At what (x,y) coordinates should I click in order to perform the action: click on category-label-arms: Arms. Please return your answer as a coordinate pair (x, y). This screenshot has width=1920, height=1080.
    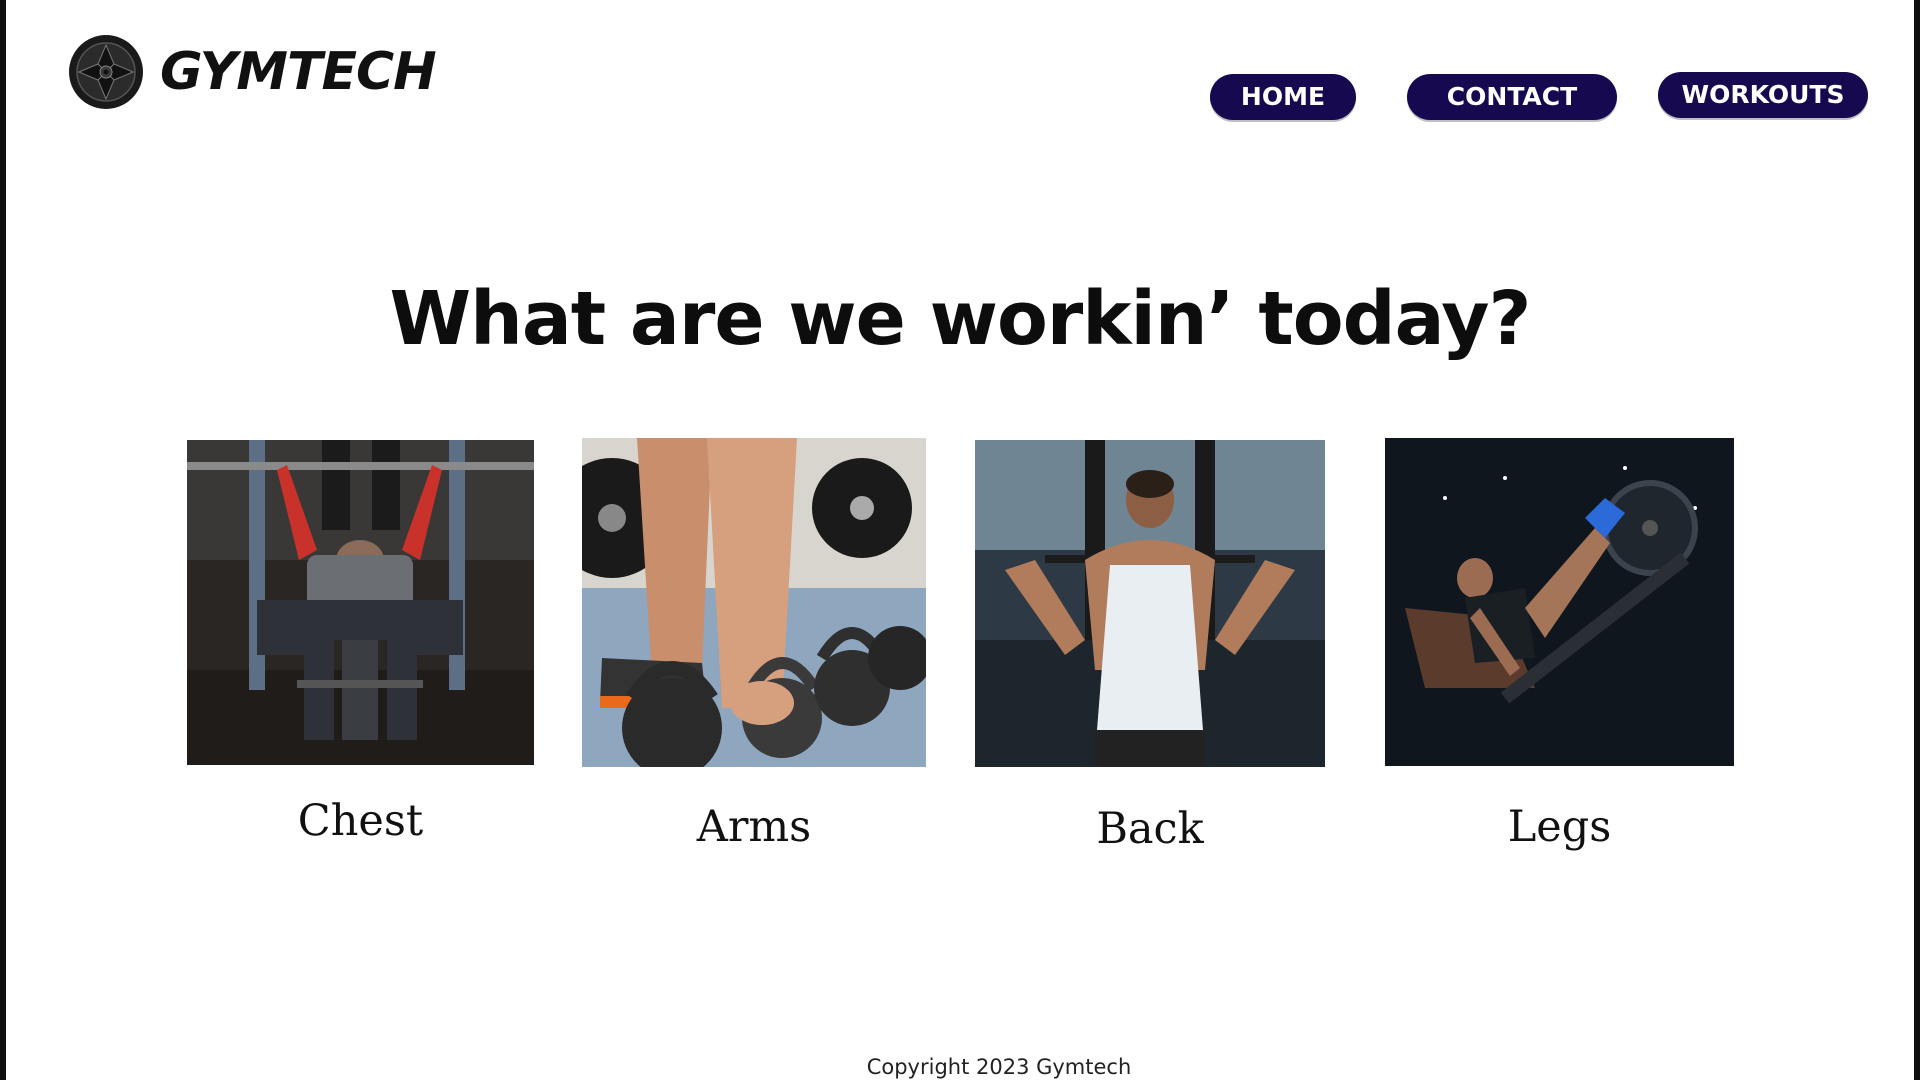
    Looking at the image, I should click on (754, 827).